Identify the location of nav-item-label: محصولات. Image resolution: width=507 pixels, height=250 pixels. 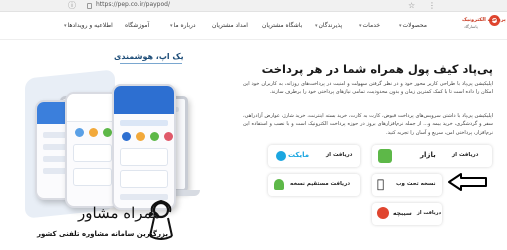
(414, 25).